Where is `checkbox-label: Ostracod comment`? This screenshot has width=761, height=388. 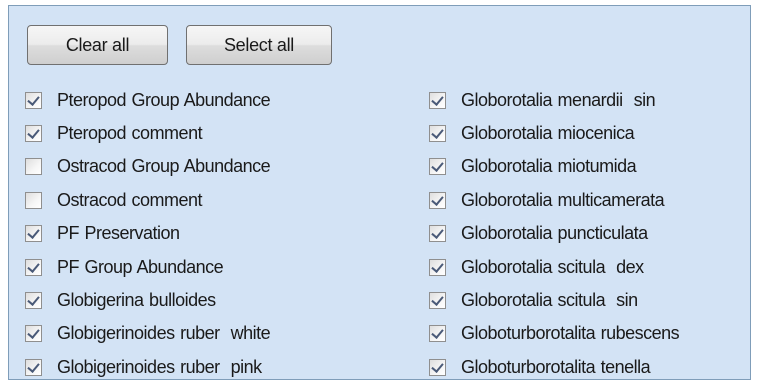
checkbox-label: Ostracod comment is located at coordinates (130, 199).